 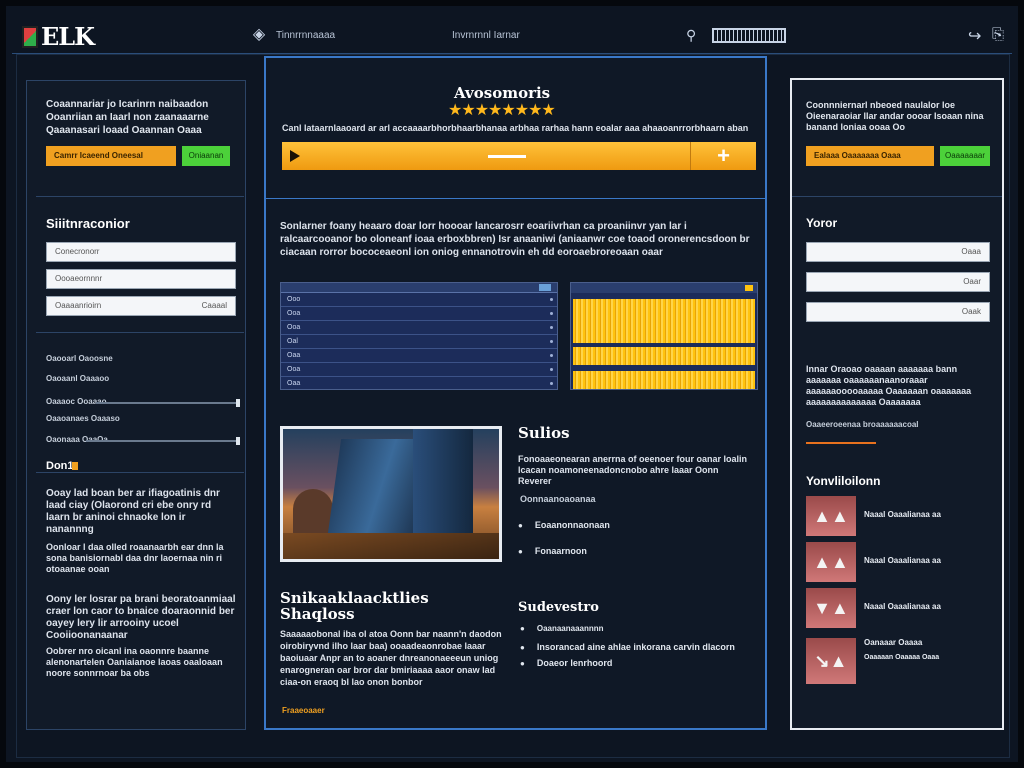 What do you see at coordinates (974, 36) in the screenshot?
I see `arrow-icon: ↪` at bounding box center [974, 36].